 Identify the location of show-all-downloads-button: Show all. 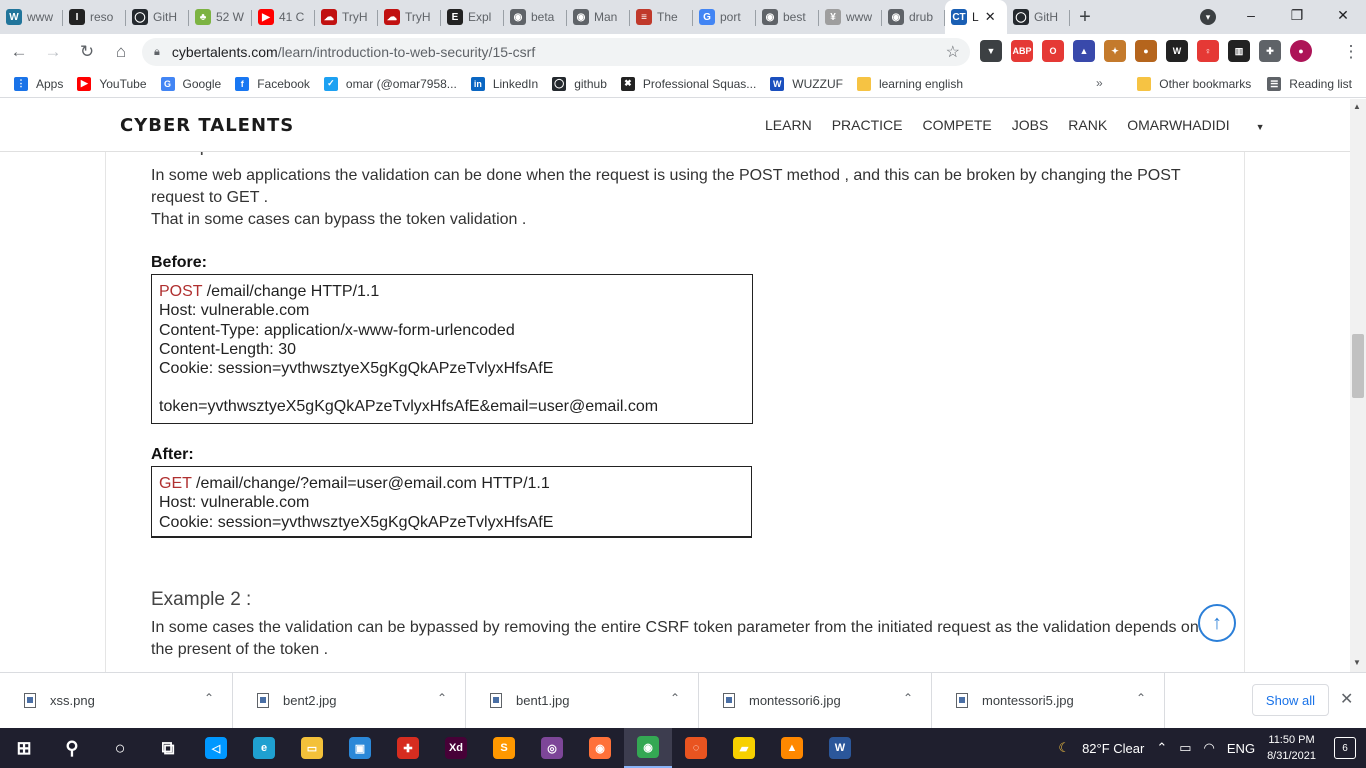
(1290, 700).